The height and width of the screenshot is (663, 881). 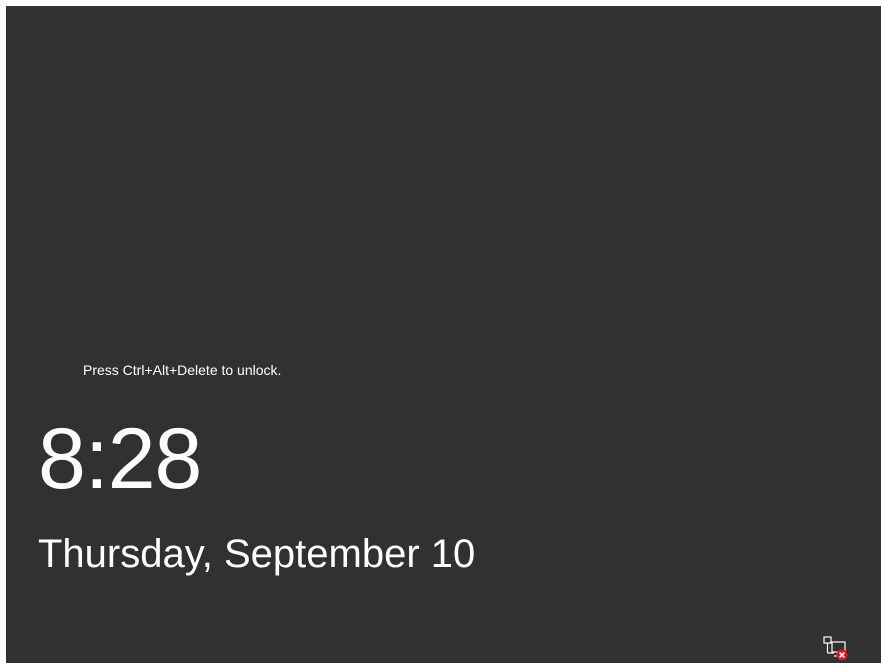 What do you see at coordinates (257, 554) in the screenshot?
I see `clock-date: Thursday, September 10` at bounding box center [257, 554].